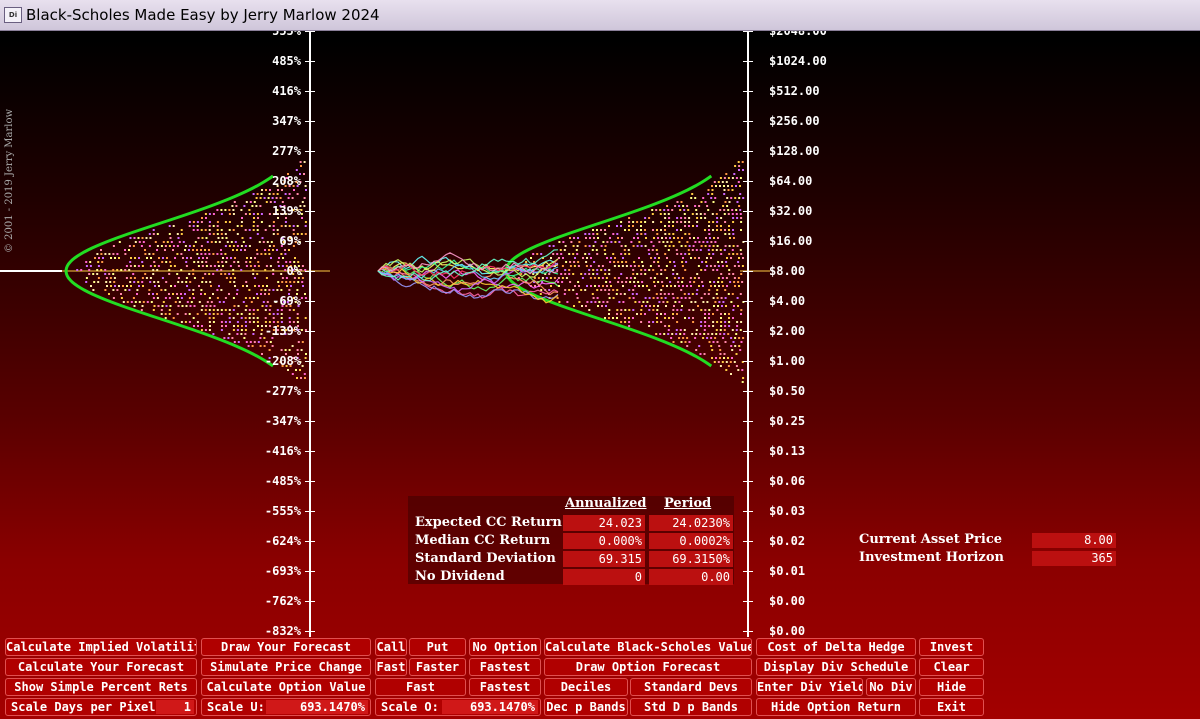 The image size is (1200, 719). Describe the element at coordinates (809, 687) in the screenshot. I see `enter-div-yield-button: Enter Div Yield` at that location.